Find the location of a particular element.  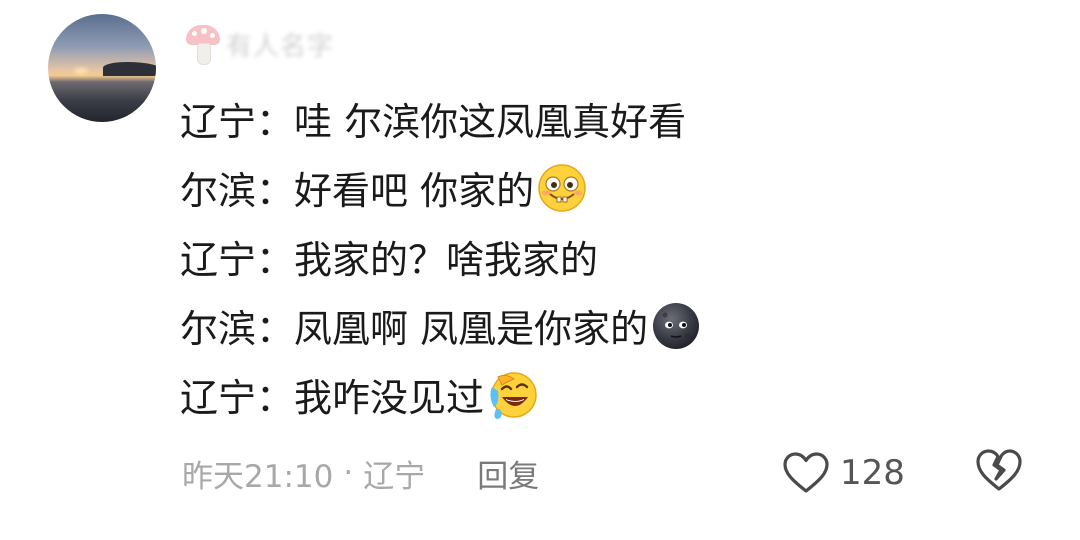

laugh-cry-emoji-icon is located at coordinates (512, 395).